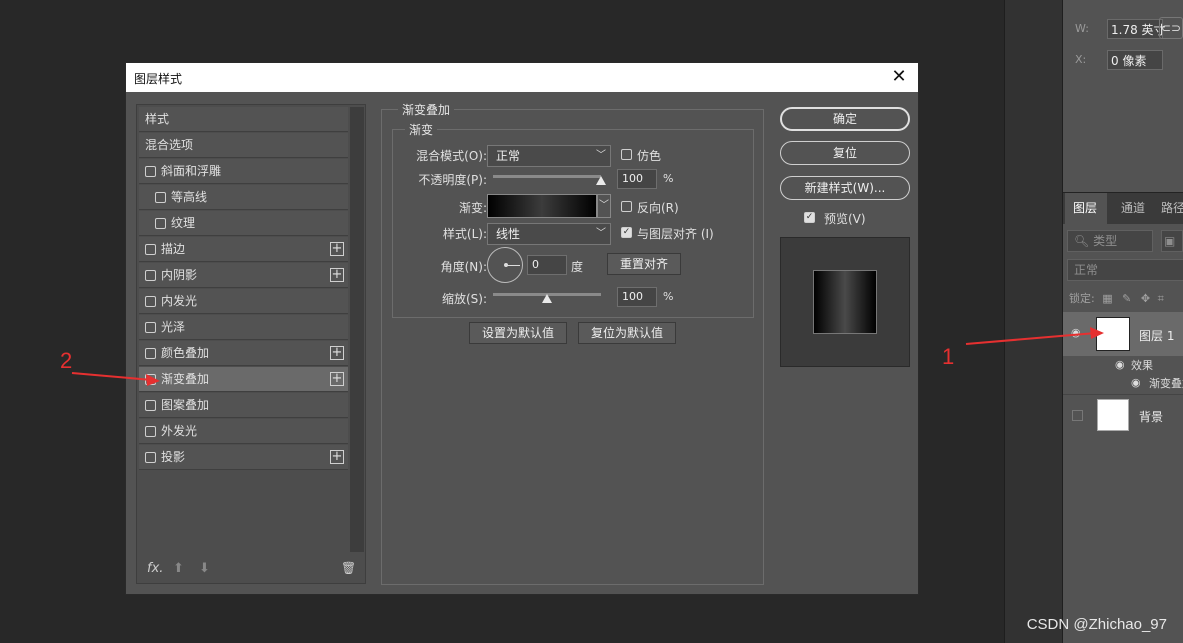 This screenshot has height=643, width=1183. Describe the element at coordinates (1110, 241) in the screenshot. I see `layer-filter-select: 🔍︎ 类型` at that location.